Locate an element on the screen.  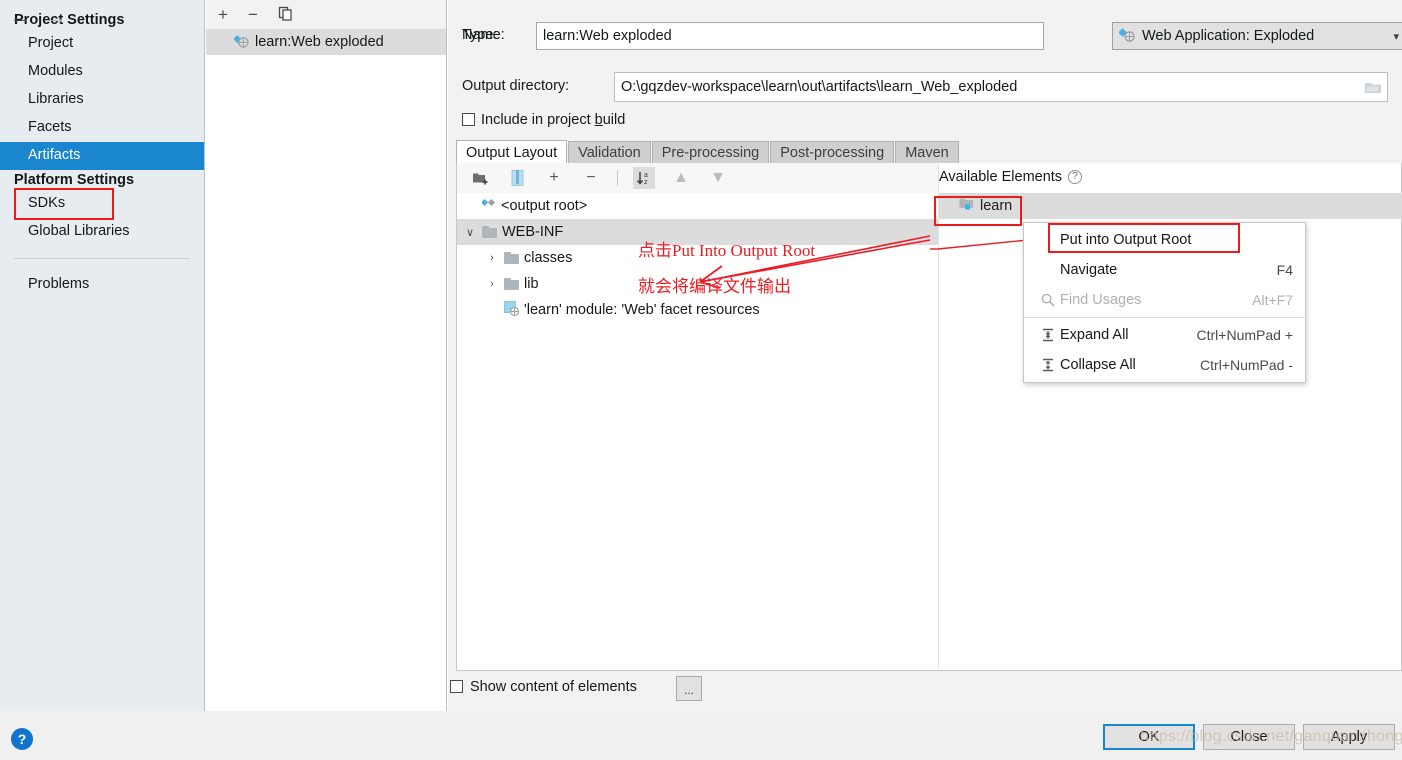
back-arrow-icon: ← is located at coordinates (20, 18).